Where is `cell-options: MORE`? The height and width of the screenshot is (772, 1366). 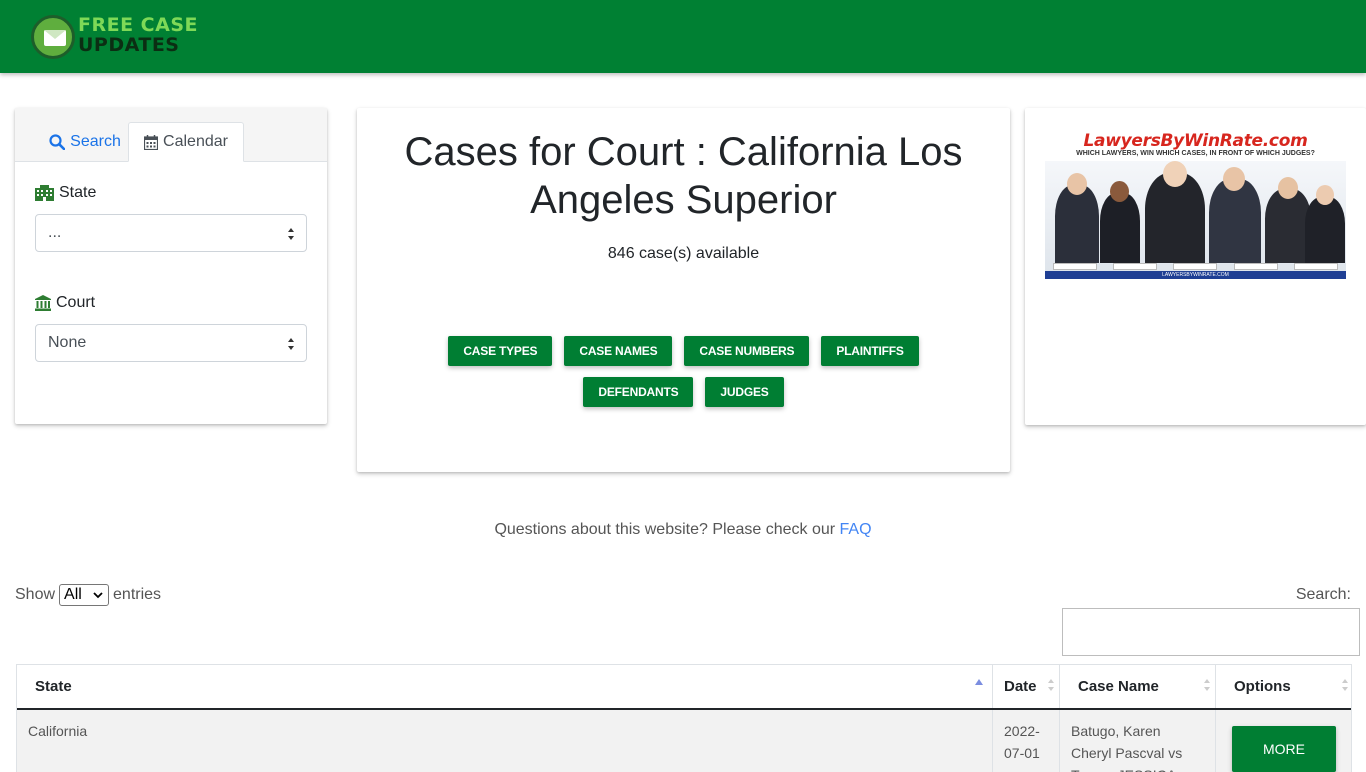 cell-options: MORE is located at coordinates (1284, 741).